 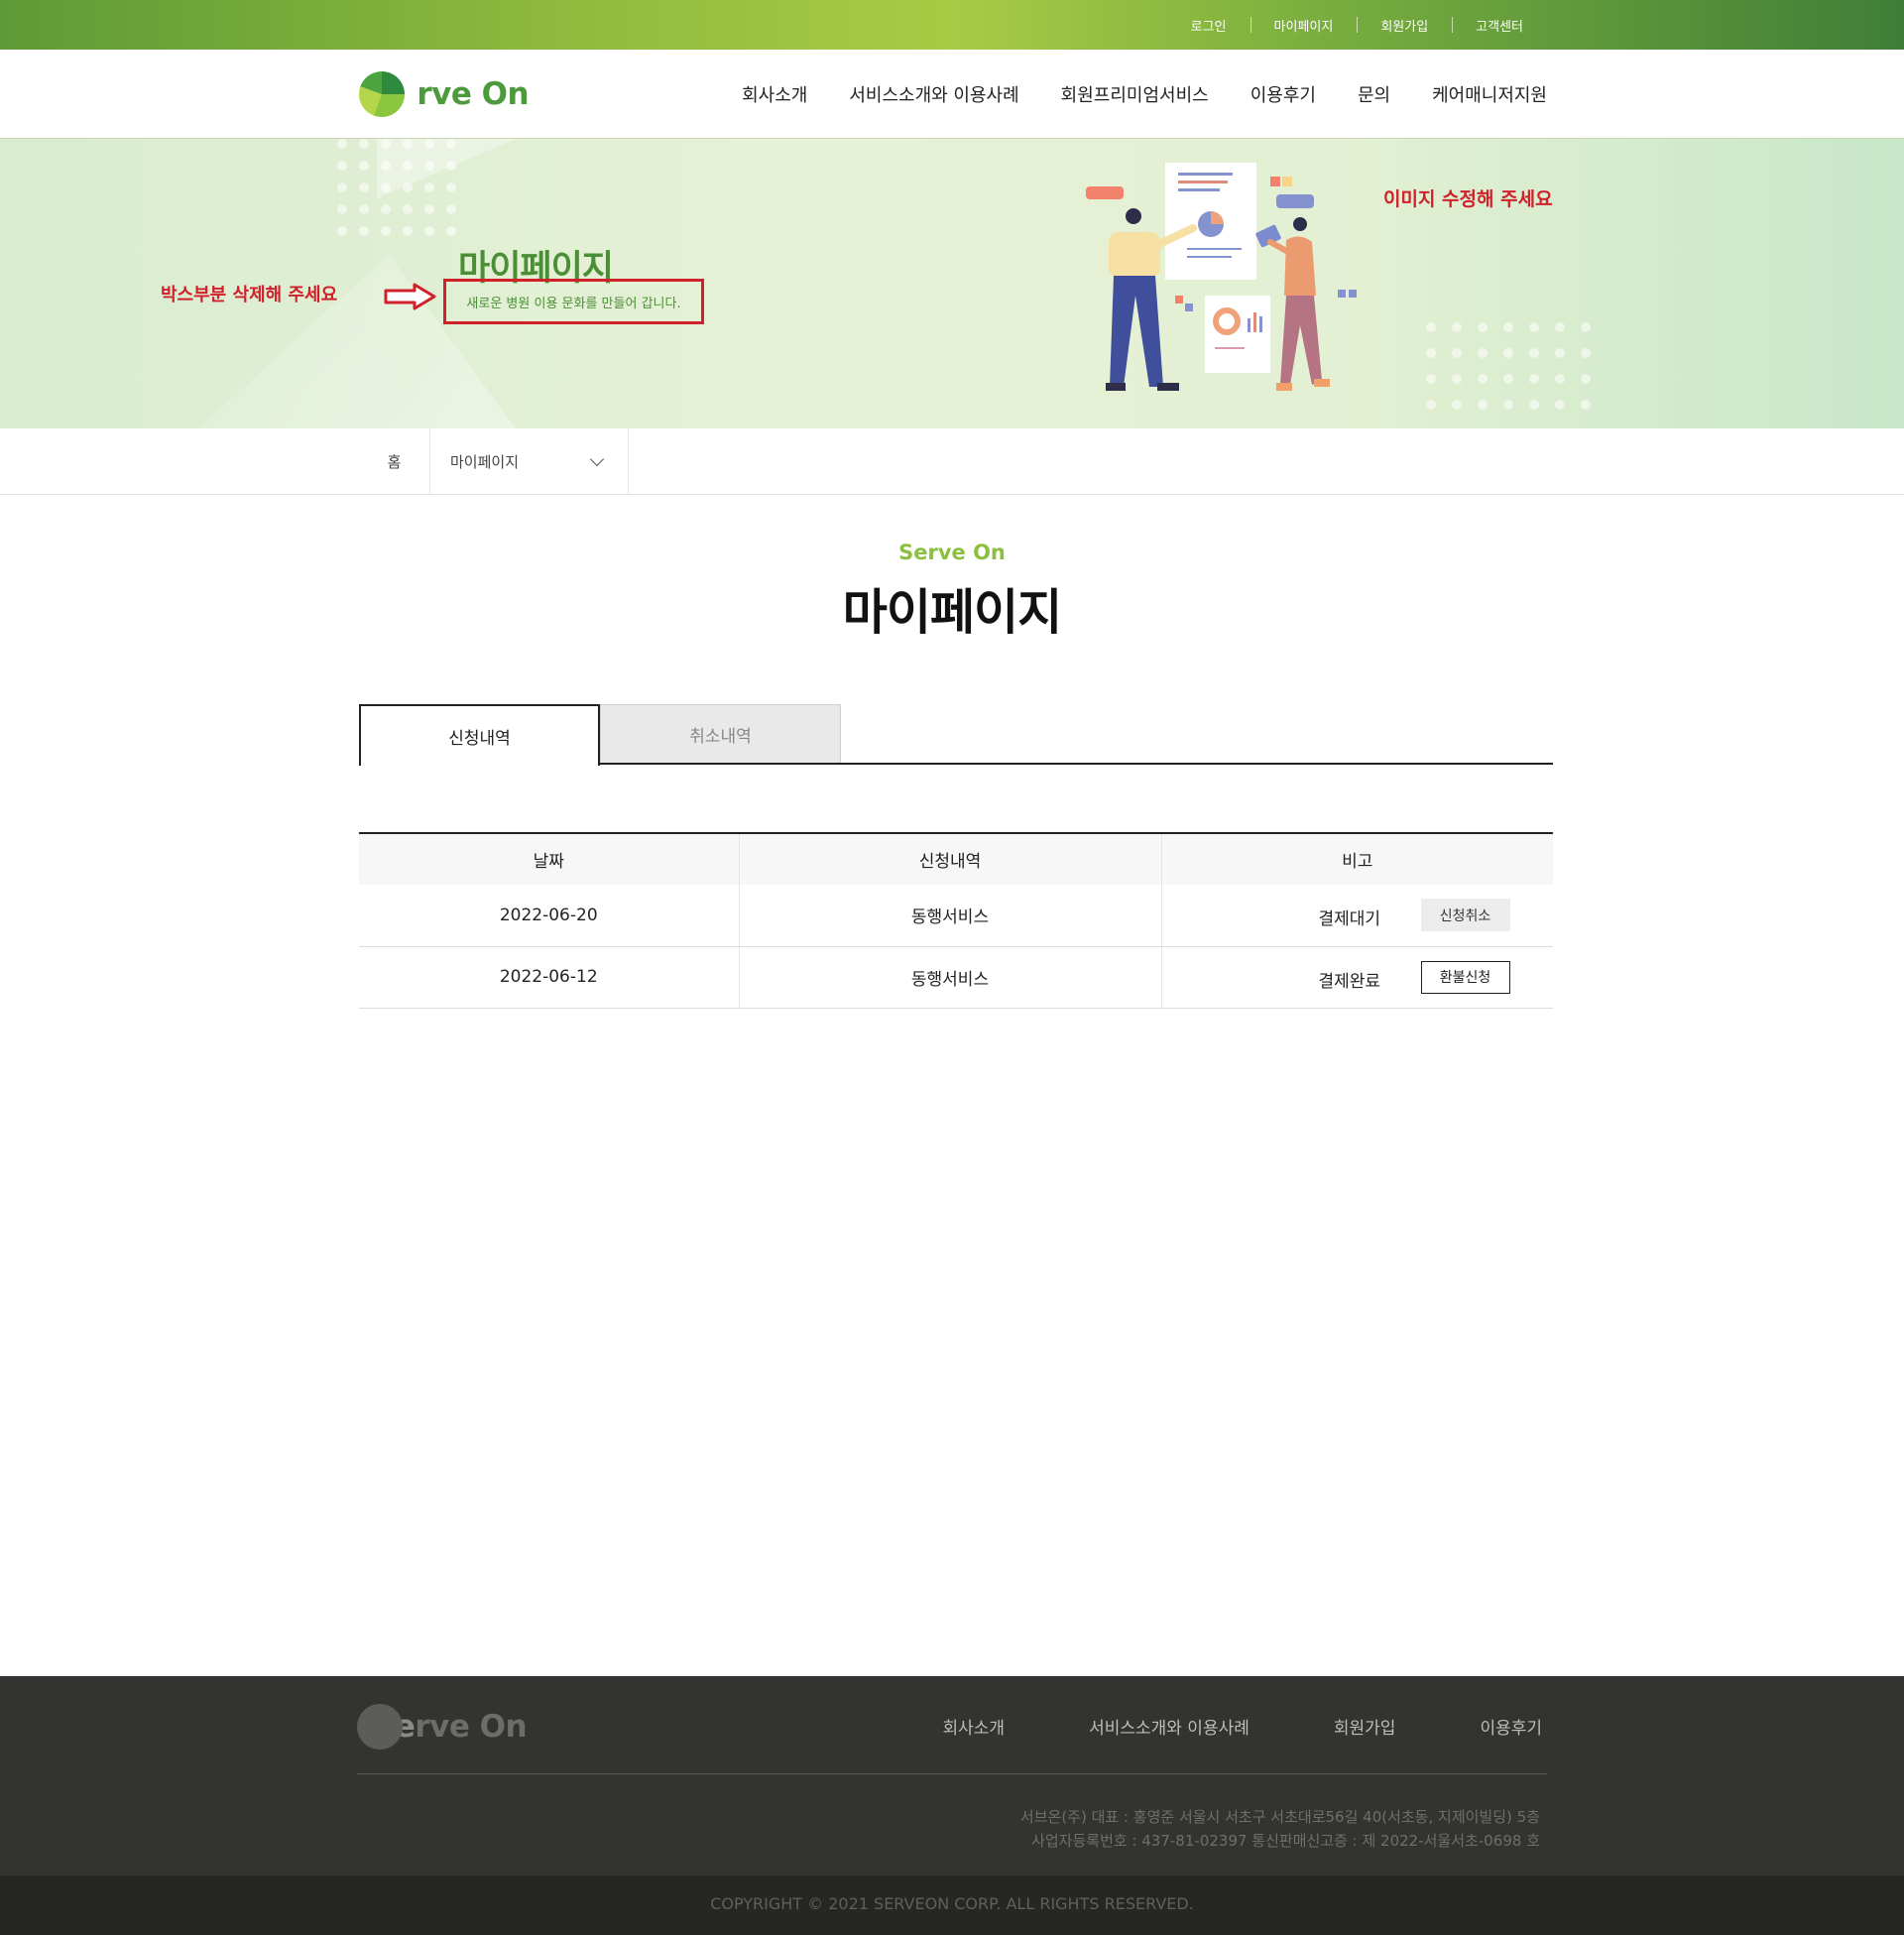 I want to click on footer-nav-services: 서비스소개와 이용사례, so click(x=1169, y=1727).